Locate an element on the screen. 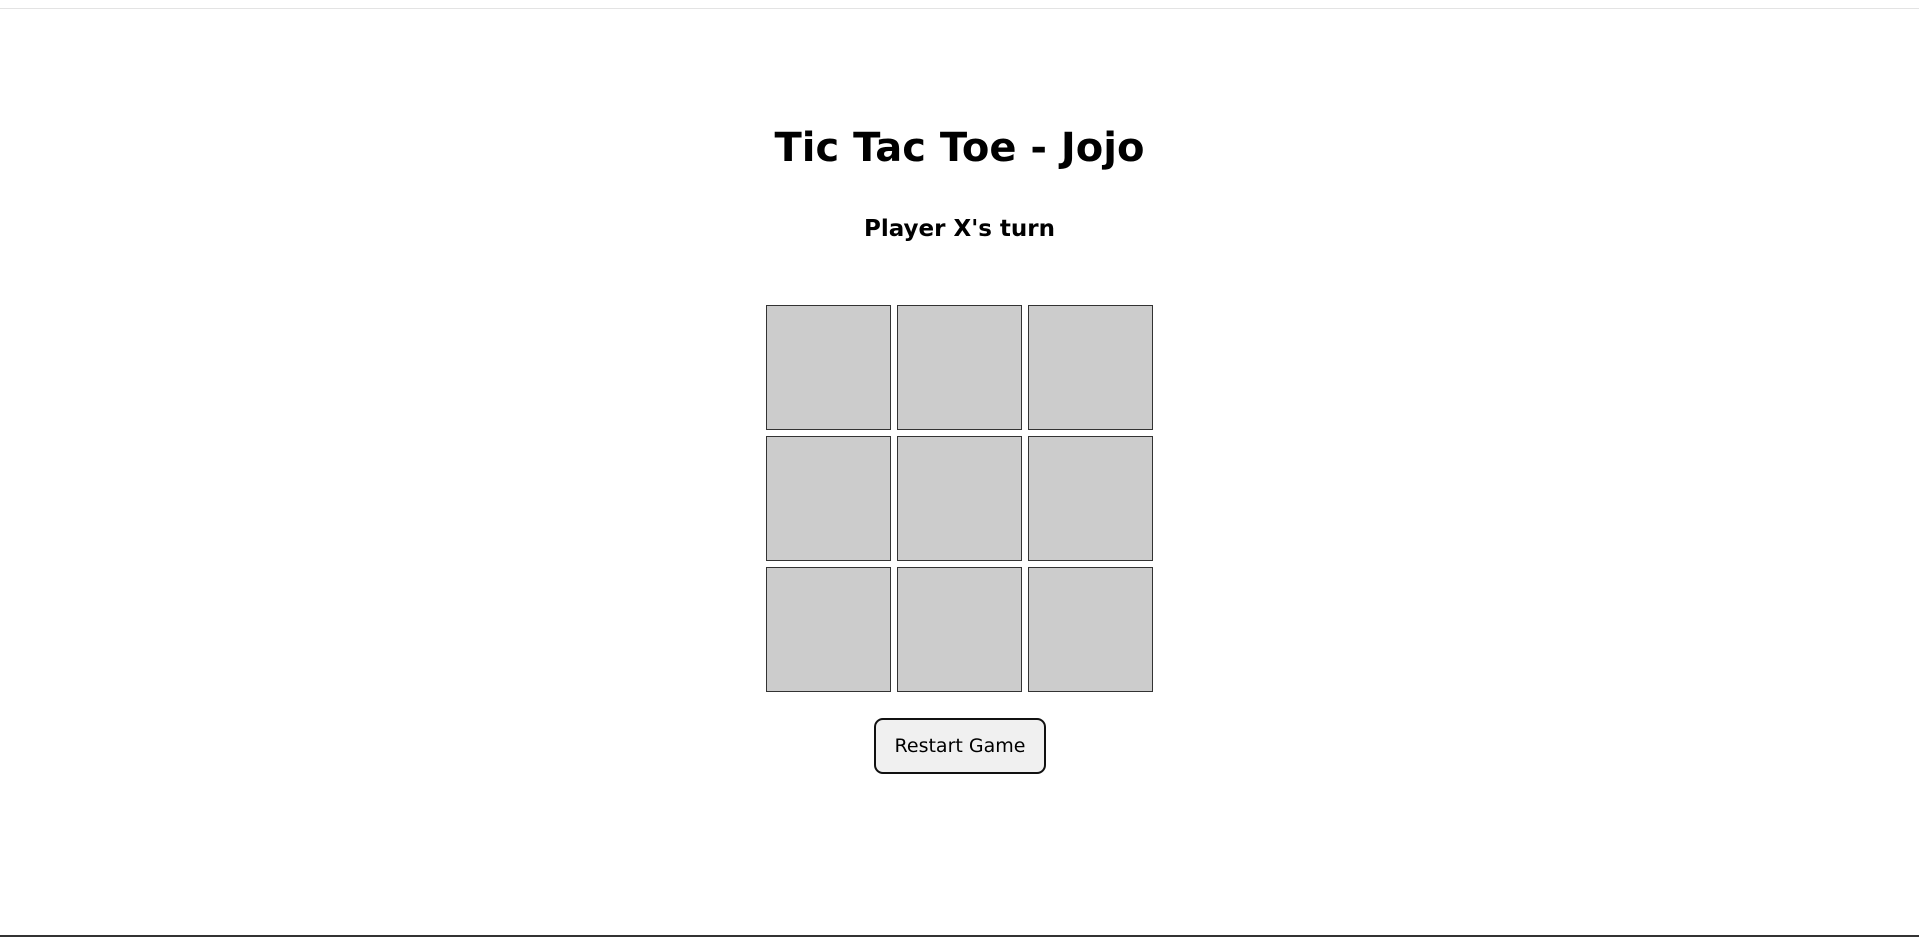 This screenshot has width=1919, height=937. game-title: Tic Tac Toe - Jojo is located at coordinates (959, 148).